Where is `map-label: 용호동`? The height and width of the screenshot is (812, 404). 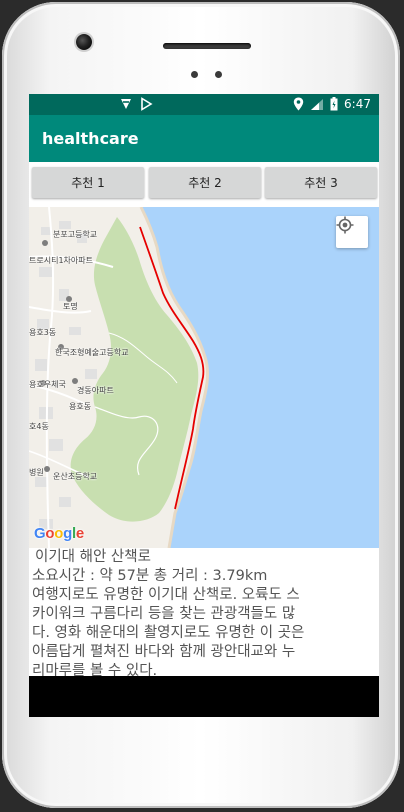 map-label: 용호동 is located at coordinates (80, 406).